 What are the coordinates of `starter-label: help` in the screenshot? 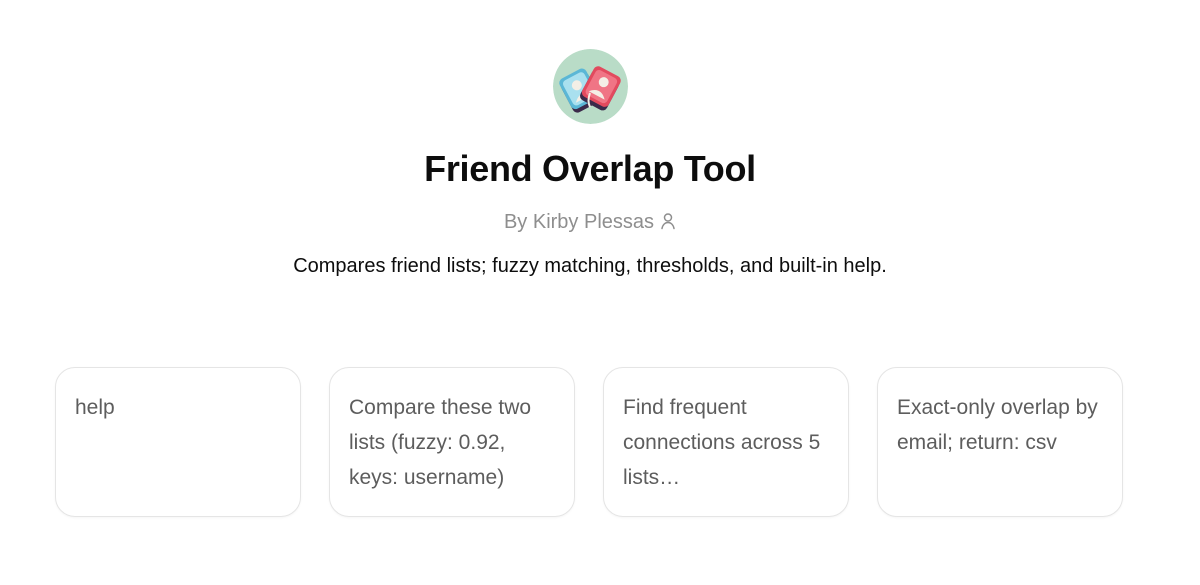 It's located at (95, 407).